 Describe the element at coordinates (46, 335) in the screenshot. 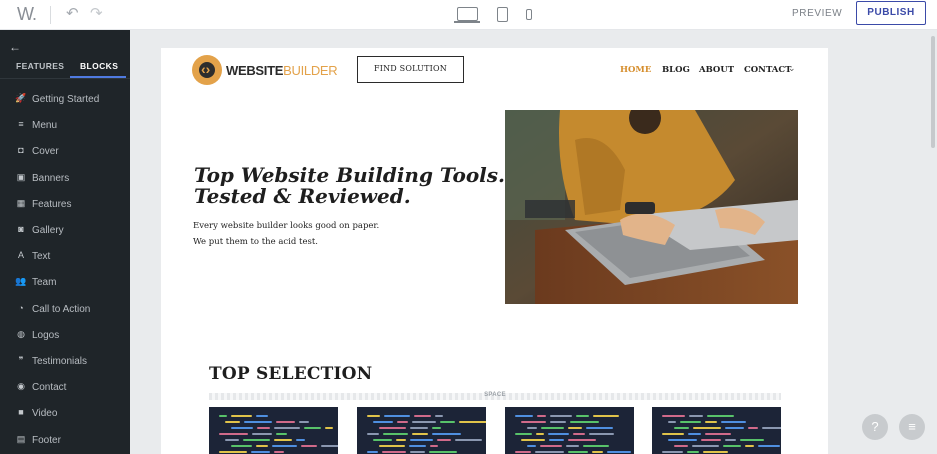

I see `sidebar-item-label: Logos` at that location.